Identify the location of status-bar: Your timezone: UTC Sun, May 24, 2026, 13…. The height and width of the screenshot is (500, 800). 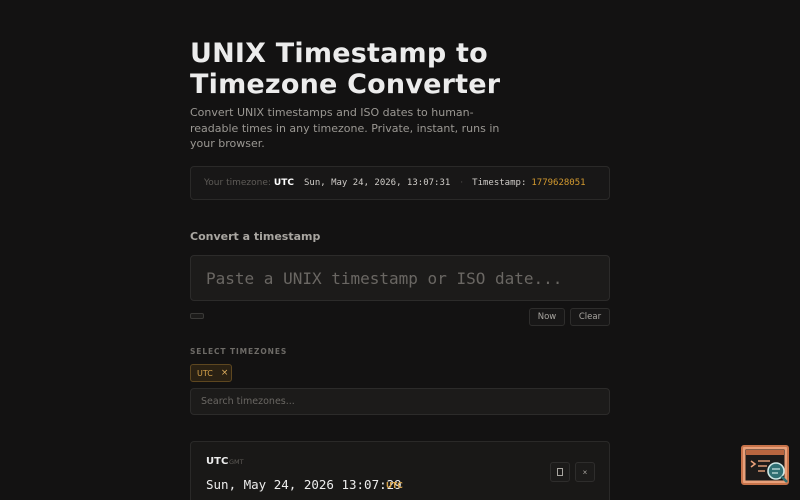
(400, 183).